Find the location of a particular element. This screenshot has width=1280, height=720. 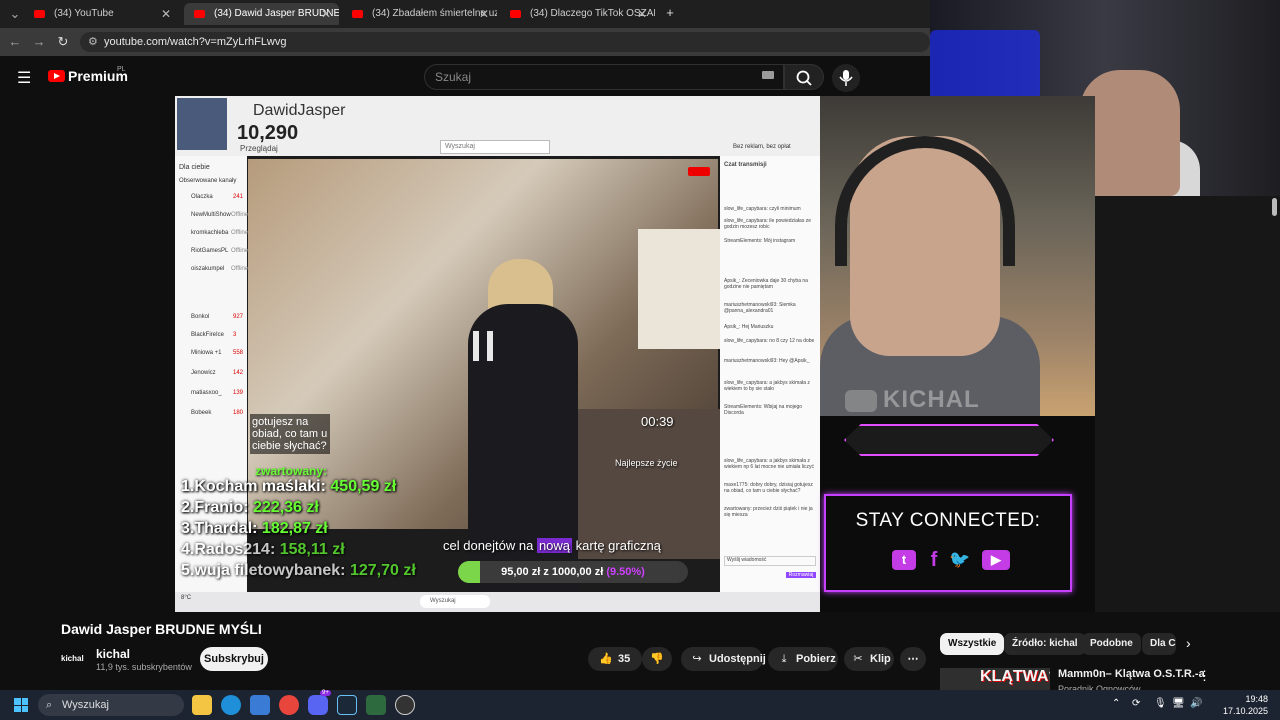

subscriber-count: 11,9 tys. subskrybentów is located at coordinates (144, 667).